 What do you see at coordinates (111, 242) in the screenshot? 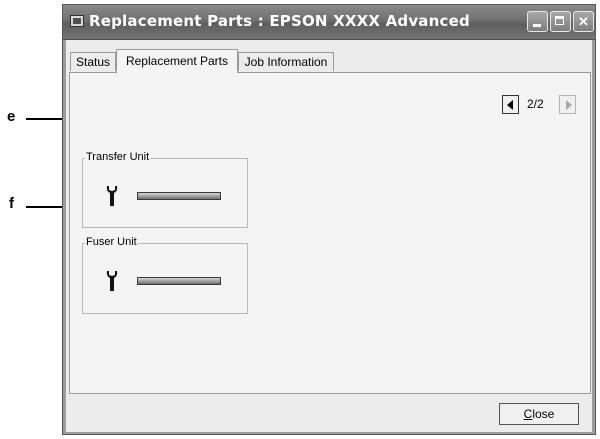
I see `fuser-unit-label: Fuser Unit` at bounding box center [111, 242].